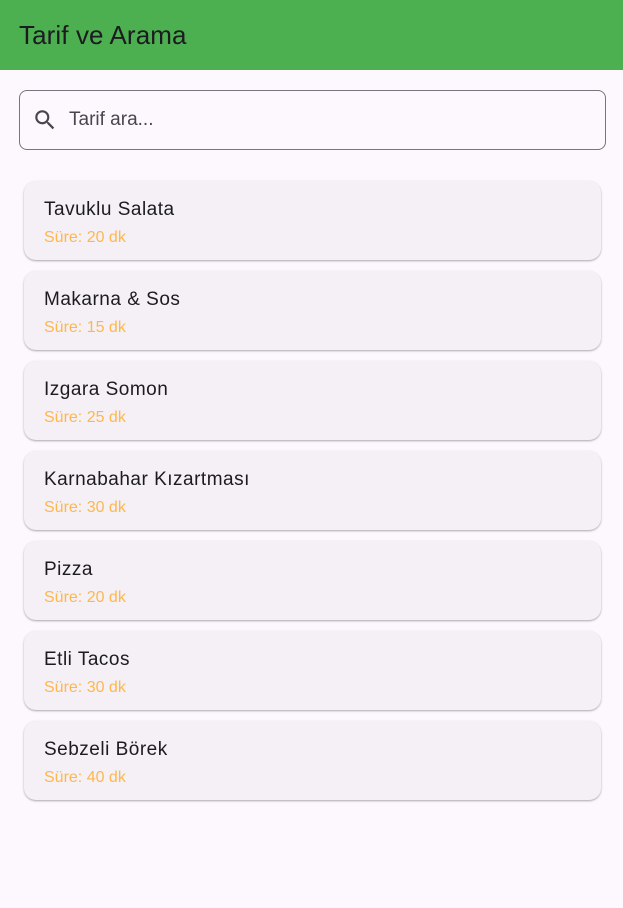 The width and height of the screenshot is (623, 908). Describe the element at coordinates (106, 749) in the screenshot. I see `recipe-name: Sebzeli Börek` at that location.